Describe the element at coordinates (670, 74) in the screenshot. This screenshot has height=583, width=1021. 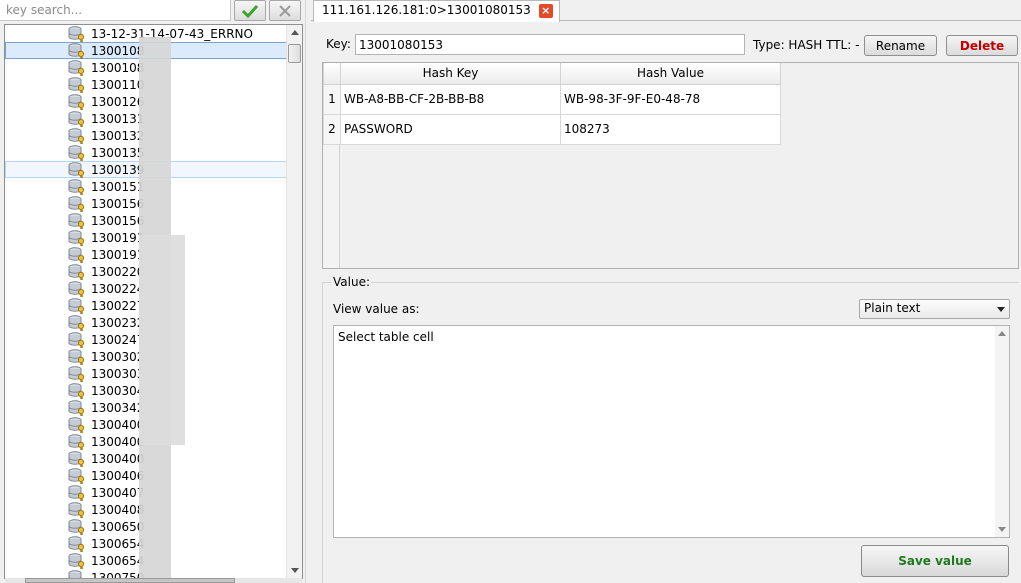
I see `column-header-hash-value: Hash Value` at that location.